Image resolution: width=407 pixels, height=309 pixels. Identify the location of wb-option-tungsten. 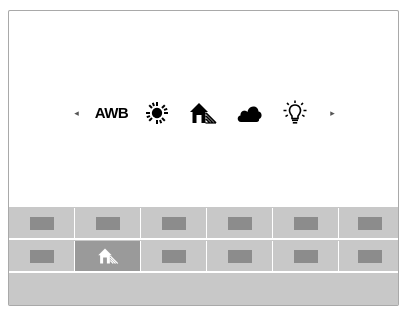
(295, 113).